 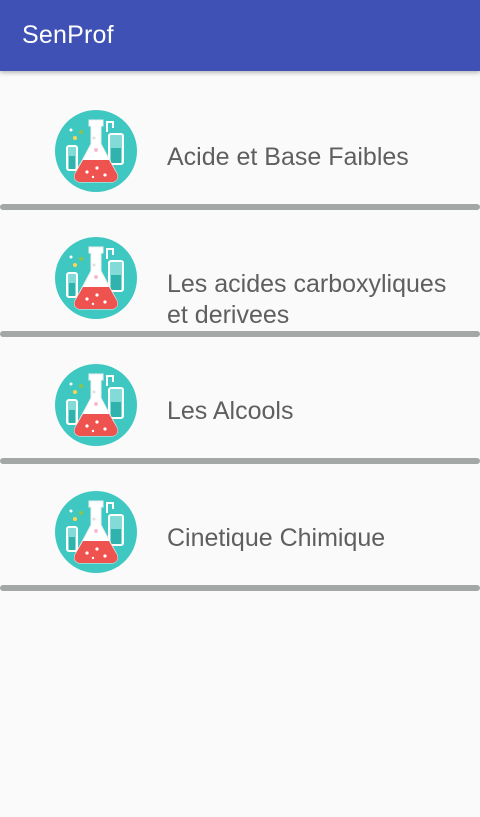 I want to click on divider, so click(x=240, y=588).